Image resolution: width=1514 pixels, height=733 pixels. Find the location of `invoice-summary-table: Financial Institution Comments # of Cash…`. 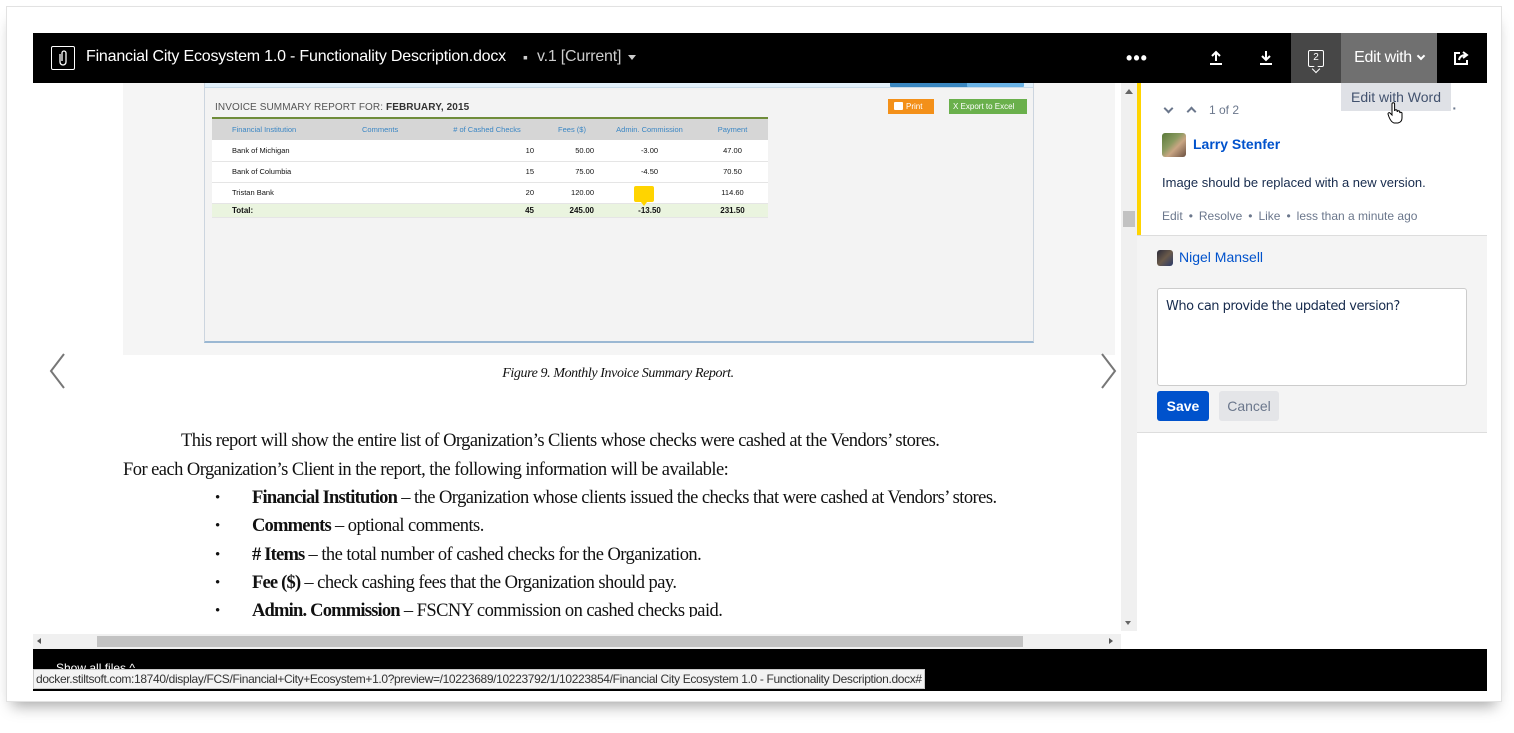

invoice-summary-table: Financial Institution Comments # of Cash… is located at coordinates (490, 167).